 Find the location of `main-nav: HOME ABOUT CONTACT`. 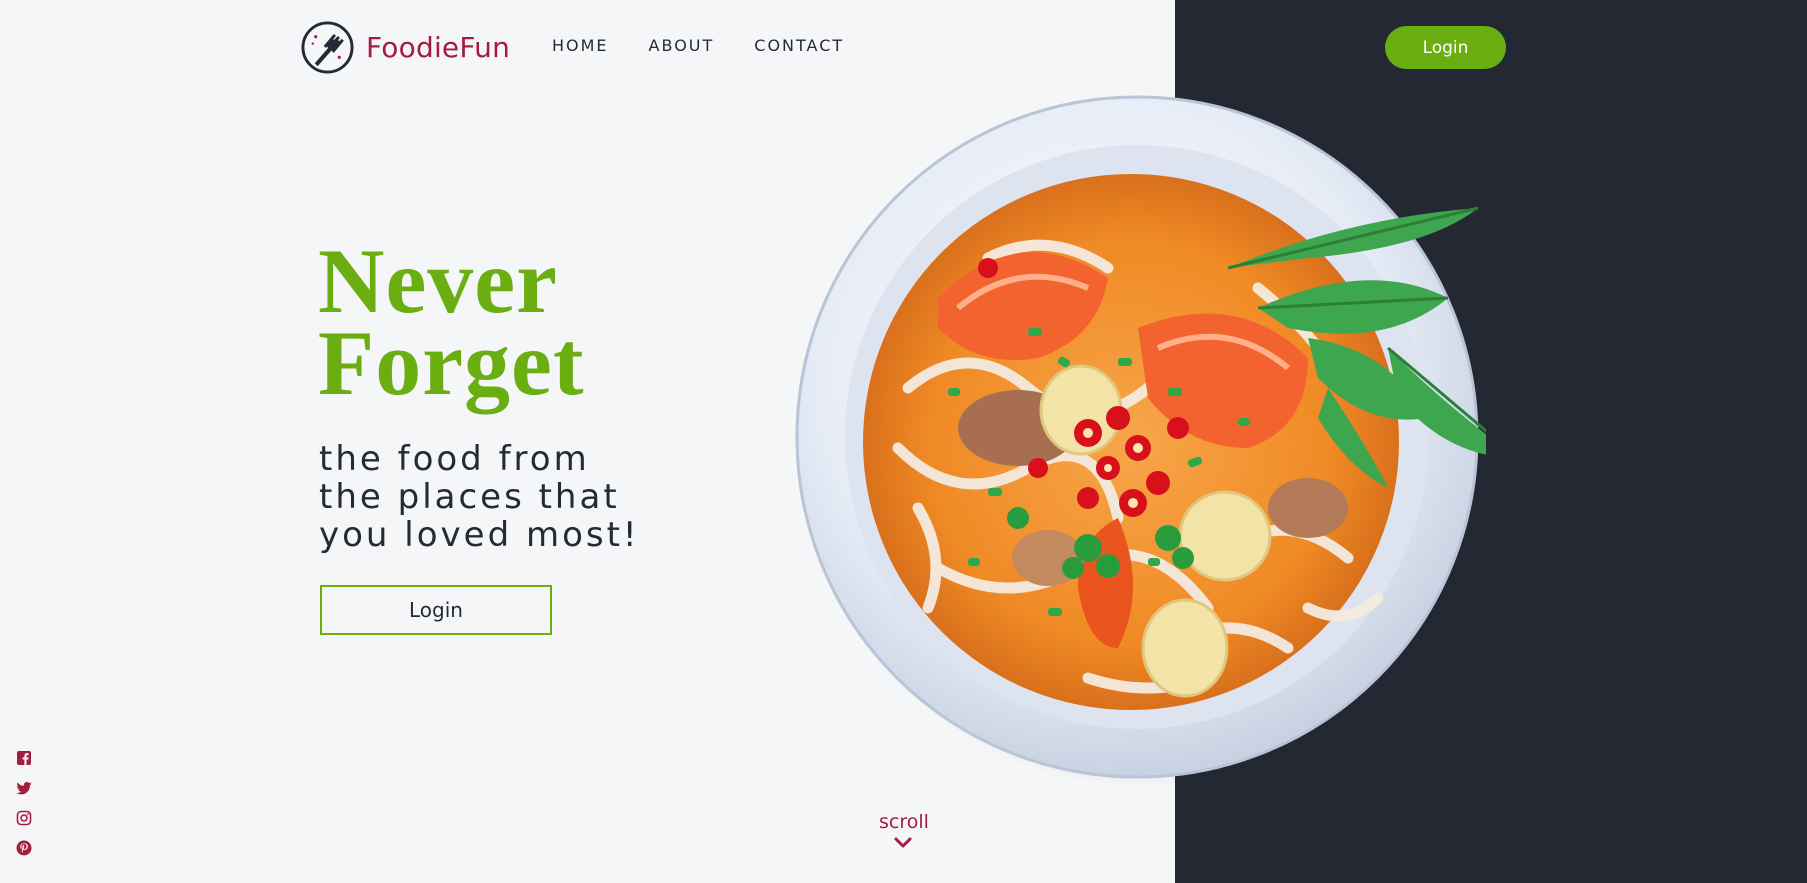

main-nav: HOME ABOUT CONTACT is located at coordinates (718, 45).